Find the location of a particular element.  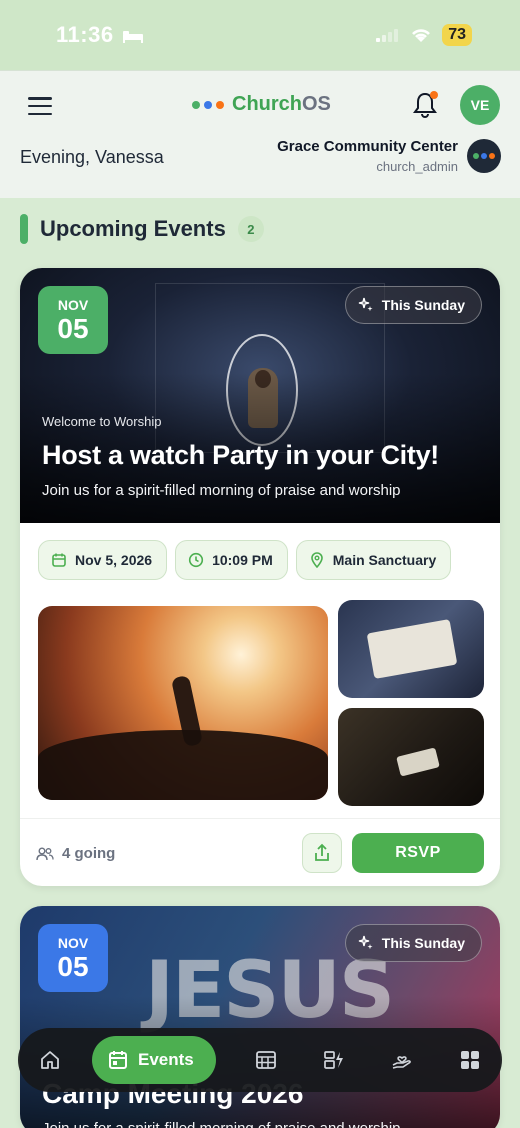

event-time-chip: 10:09 PM is located at coordinates (231, 560).